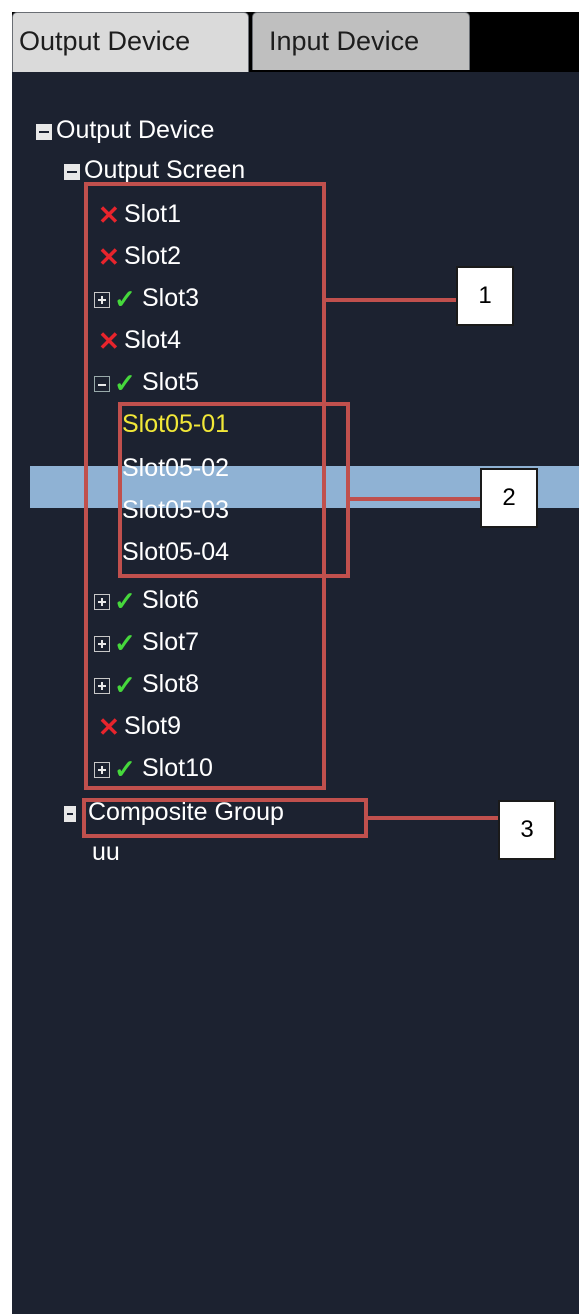 Image resolution: width=579 pixels, height=1314 pixels. Describe the element at coordinates (361, 41) in the screenshot. I see `tab-input-device: Input Device` at that location.